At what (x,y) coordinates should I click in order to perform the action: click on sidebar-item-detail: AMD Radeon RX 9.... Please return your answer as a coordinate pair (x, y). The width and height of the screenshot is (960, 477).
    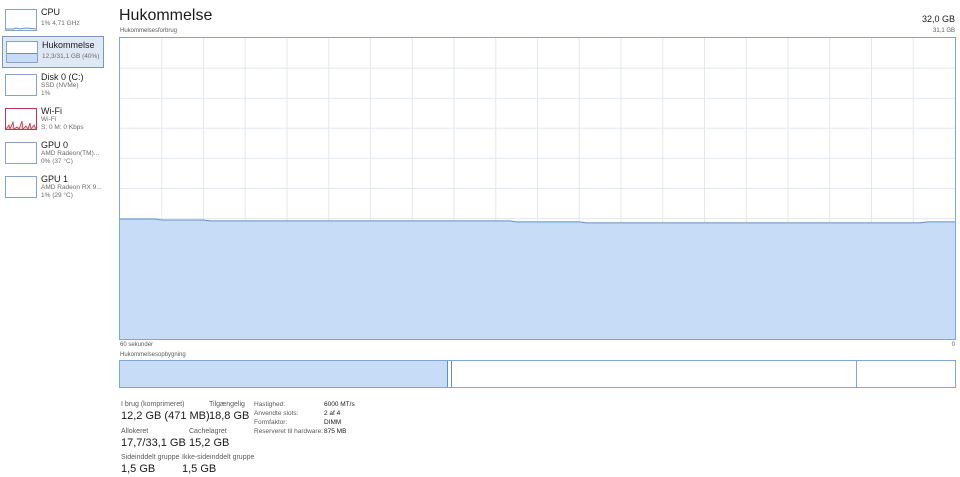
    Looking at the image, I should click on (71, 187).